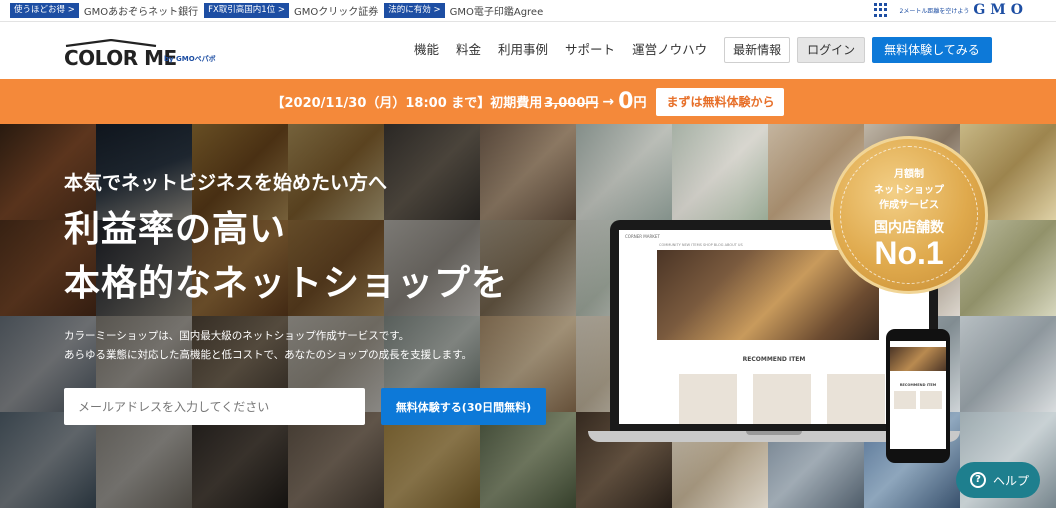  I want to click on laptop-notch, so click(774, 433).